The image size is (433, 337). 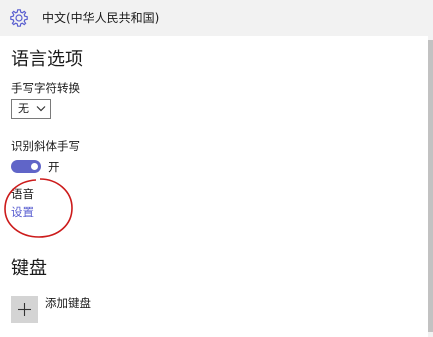 What do you see at coordinates (68, 303) in the screenshot?
I see `add-keyboard-label: 添加键盘` at bounding box center [68, 303].